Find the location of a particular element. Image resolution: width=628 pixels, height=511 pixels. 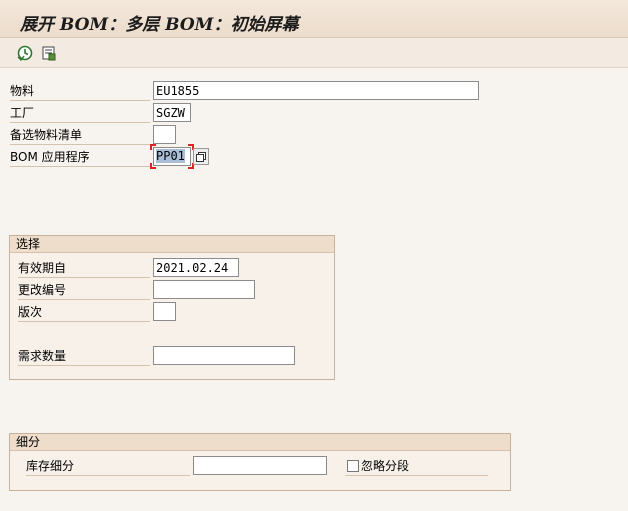

ignore-segment-checkbox is located at coordinates (353, 466).